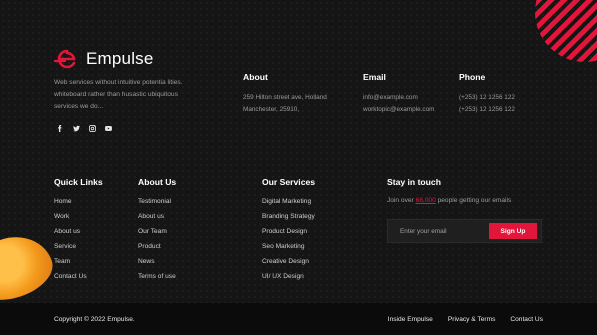 Image resolution: width=597 pixels, height=335 pixels. What do you see at coordinates (70, 276) in the screenshot?
I see `quick-link-contact-us: Contact Us` at bounding box center [70, 276].